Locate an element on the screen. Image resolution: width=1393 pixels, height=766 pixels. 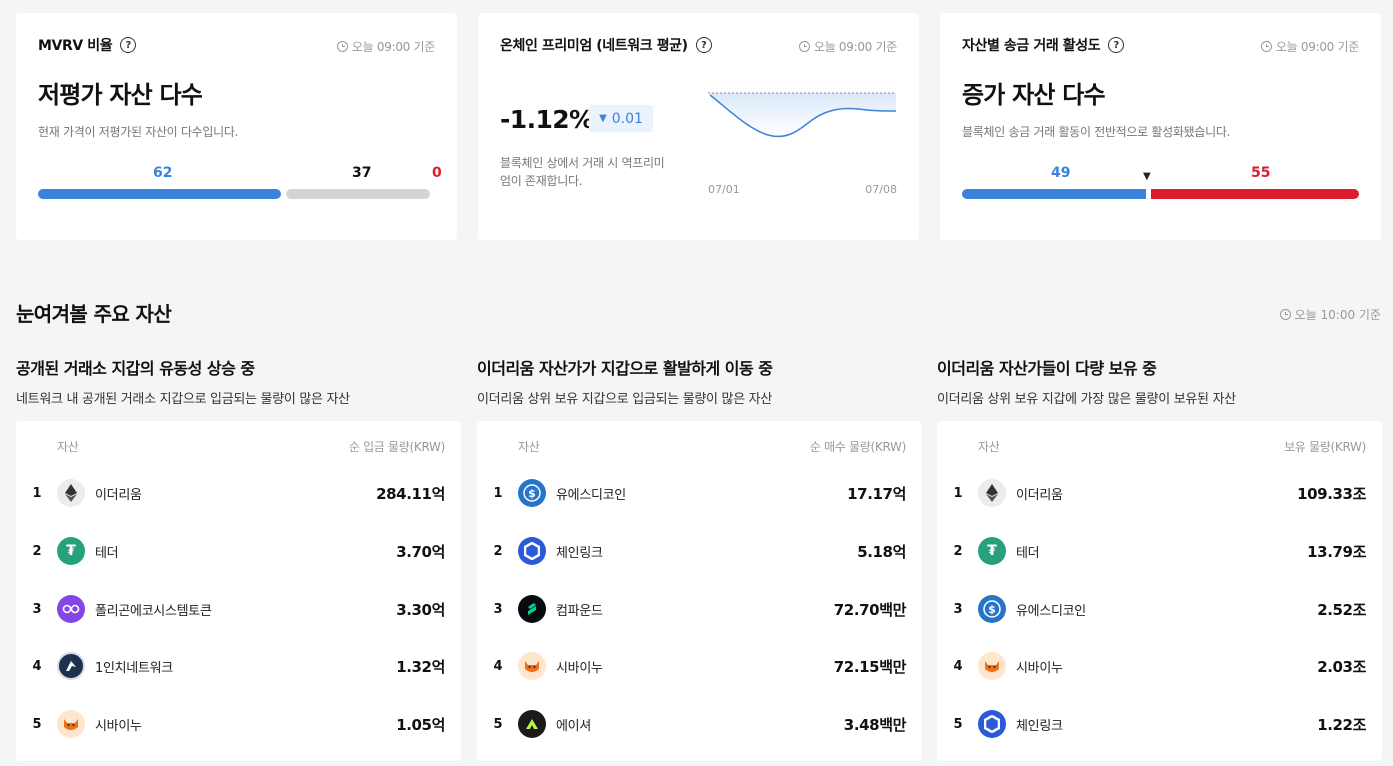
activity-card-title: 자산별 송금 거래 활성도 ? is located at coordinates (1043, 45).